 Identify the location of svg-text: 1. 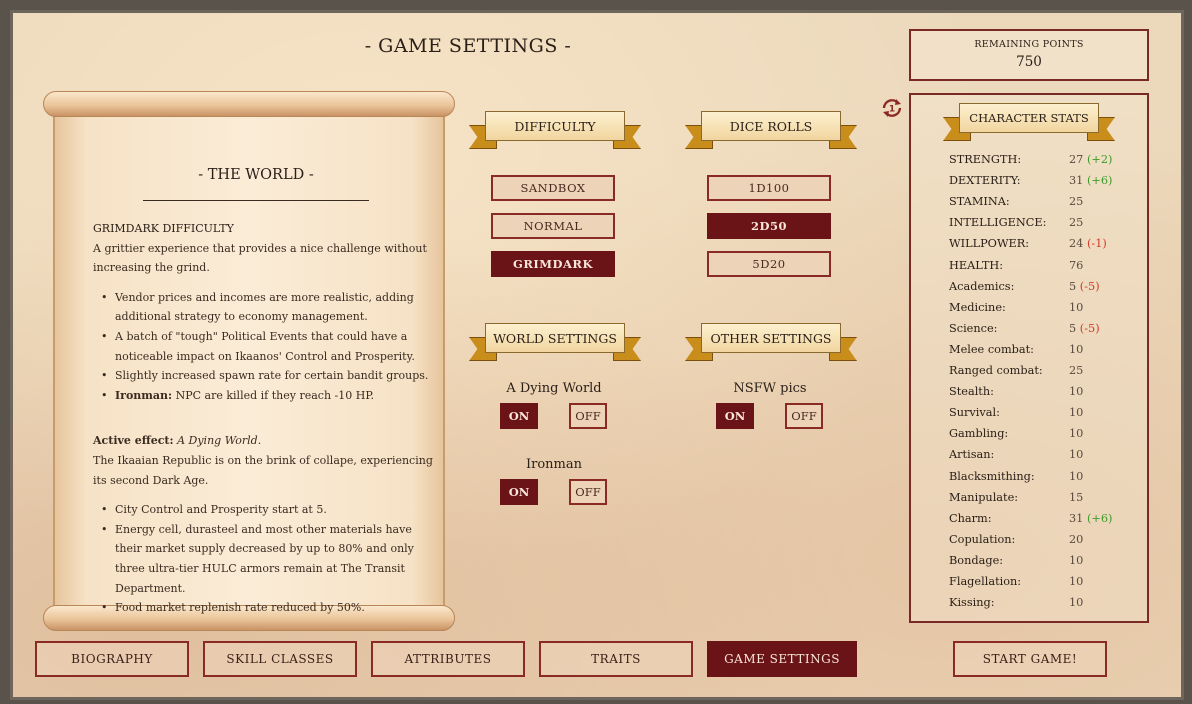
(892, 110).